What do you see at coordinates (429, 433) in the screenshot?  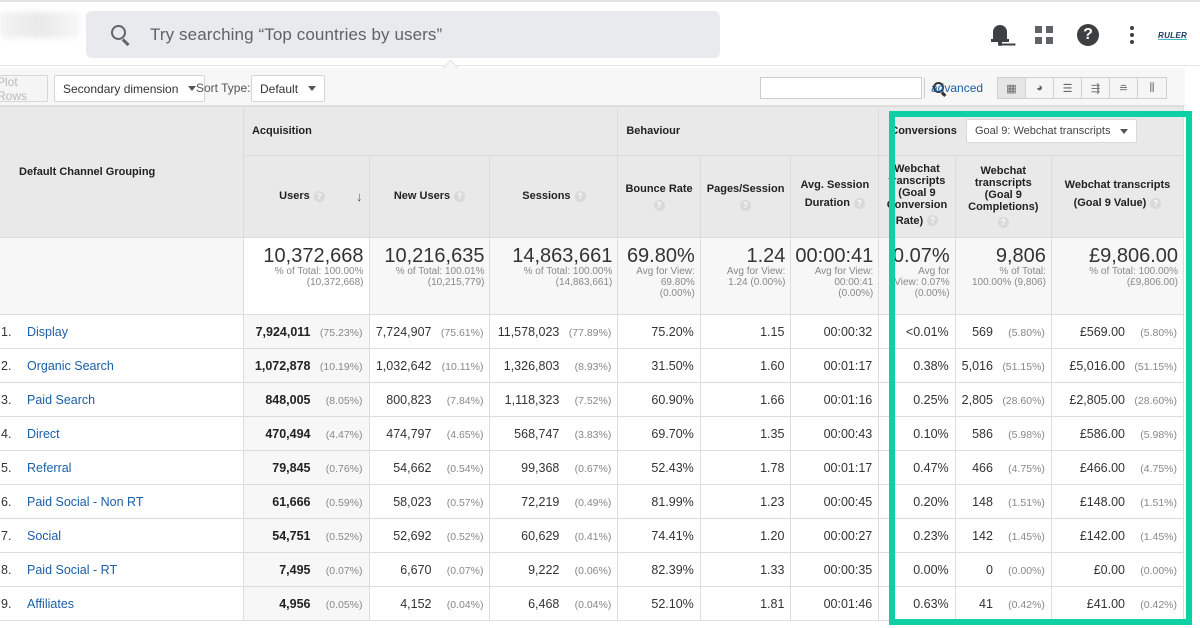 I see `new-users-cell: 474,797 (4.65%)` at bounding box center [429, 433].